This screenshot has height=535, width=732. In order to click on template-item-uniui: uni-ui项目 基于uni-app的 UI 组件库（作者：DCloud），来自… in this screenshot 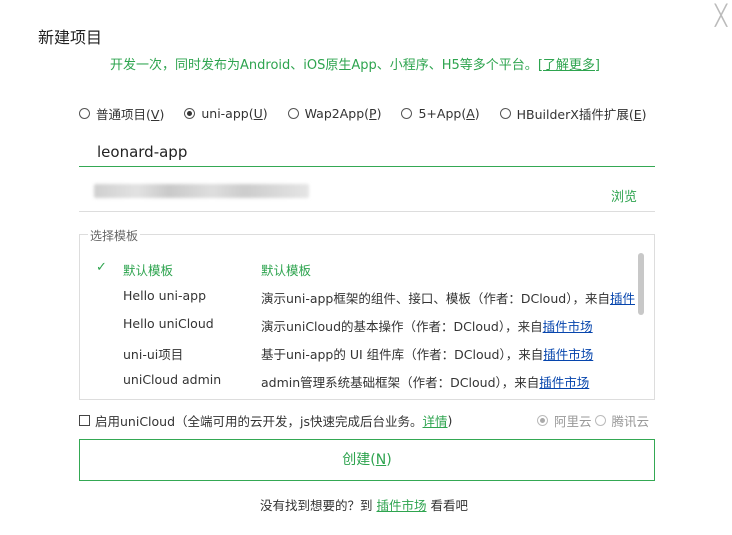, I will do `click(358, 355)`.